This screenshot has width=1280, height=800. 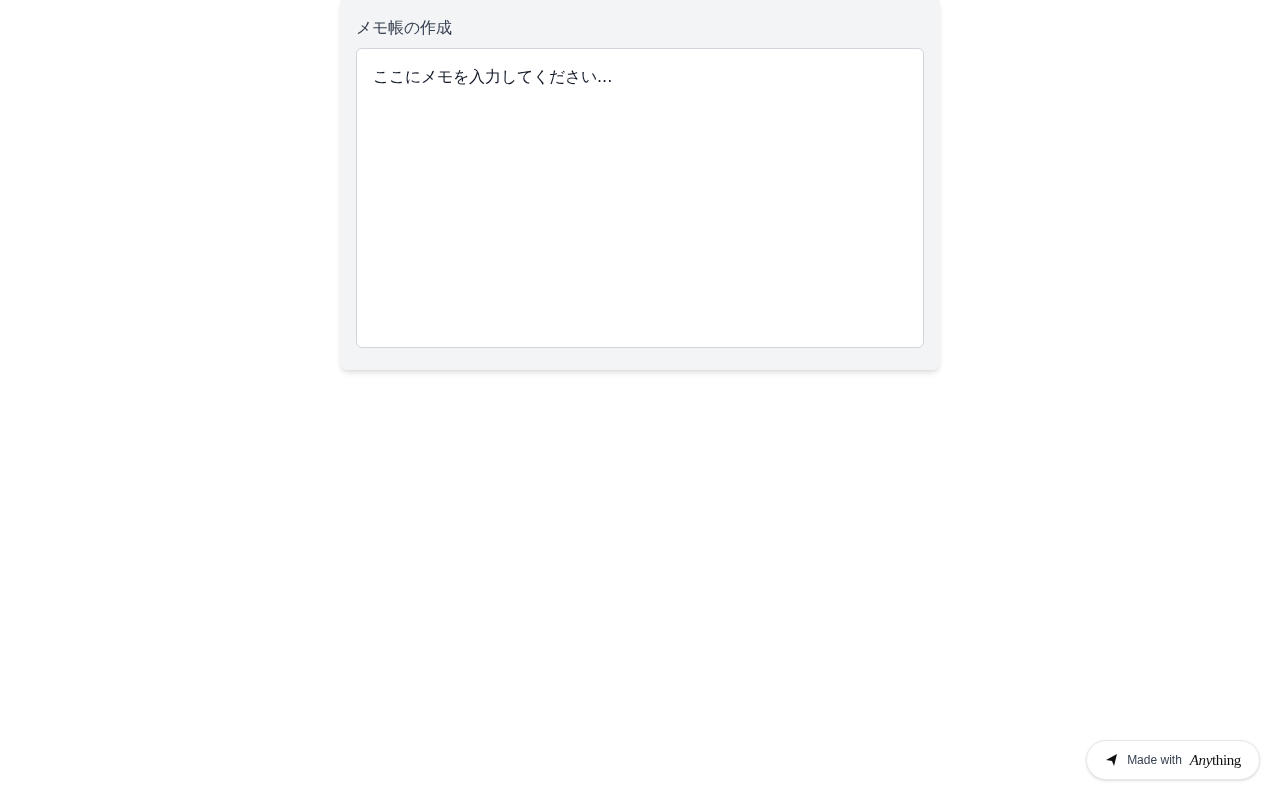 I want to click on logo-icon, so click(x=1112, y=760).